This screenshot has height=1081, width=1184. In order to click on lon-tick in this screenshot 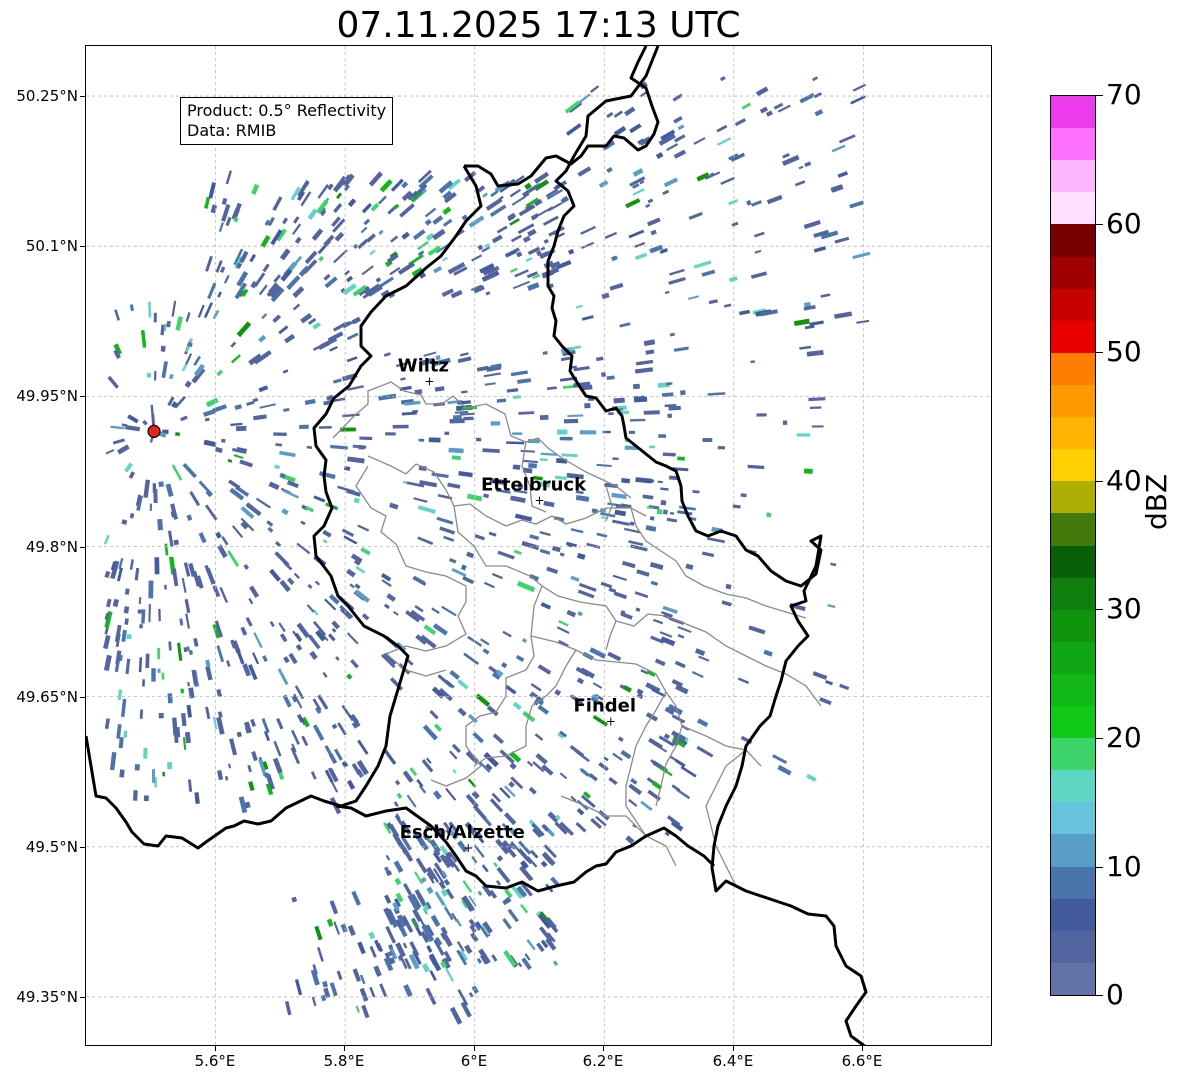, I will do `click(862, 1048)`.